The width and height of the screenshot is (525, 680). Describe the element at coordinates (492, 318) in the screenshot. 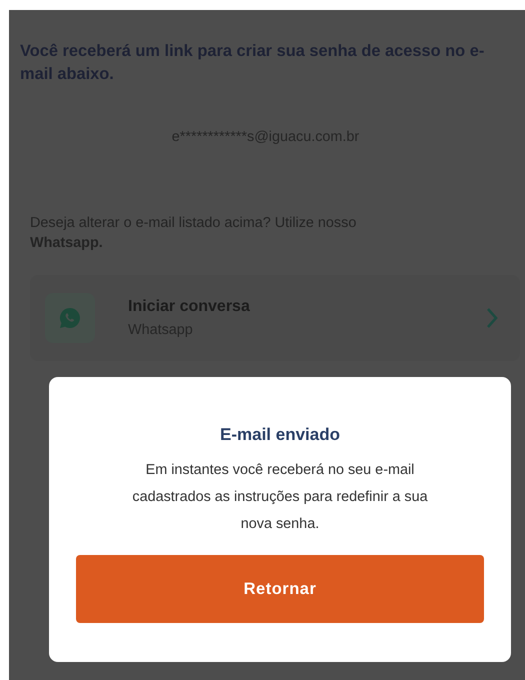

I see `chevron-icon` at that location.